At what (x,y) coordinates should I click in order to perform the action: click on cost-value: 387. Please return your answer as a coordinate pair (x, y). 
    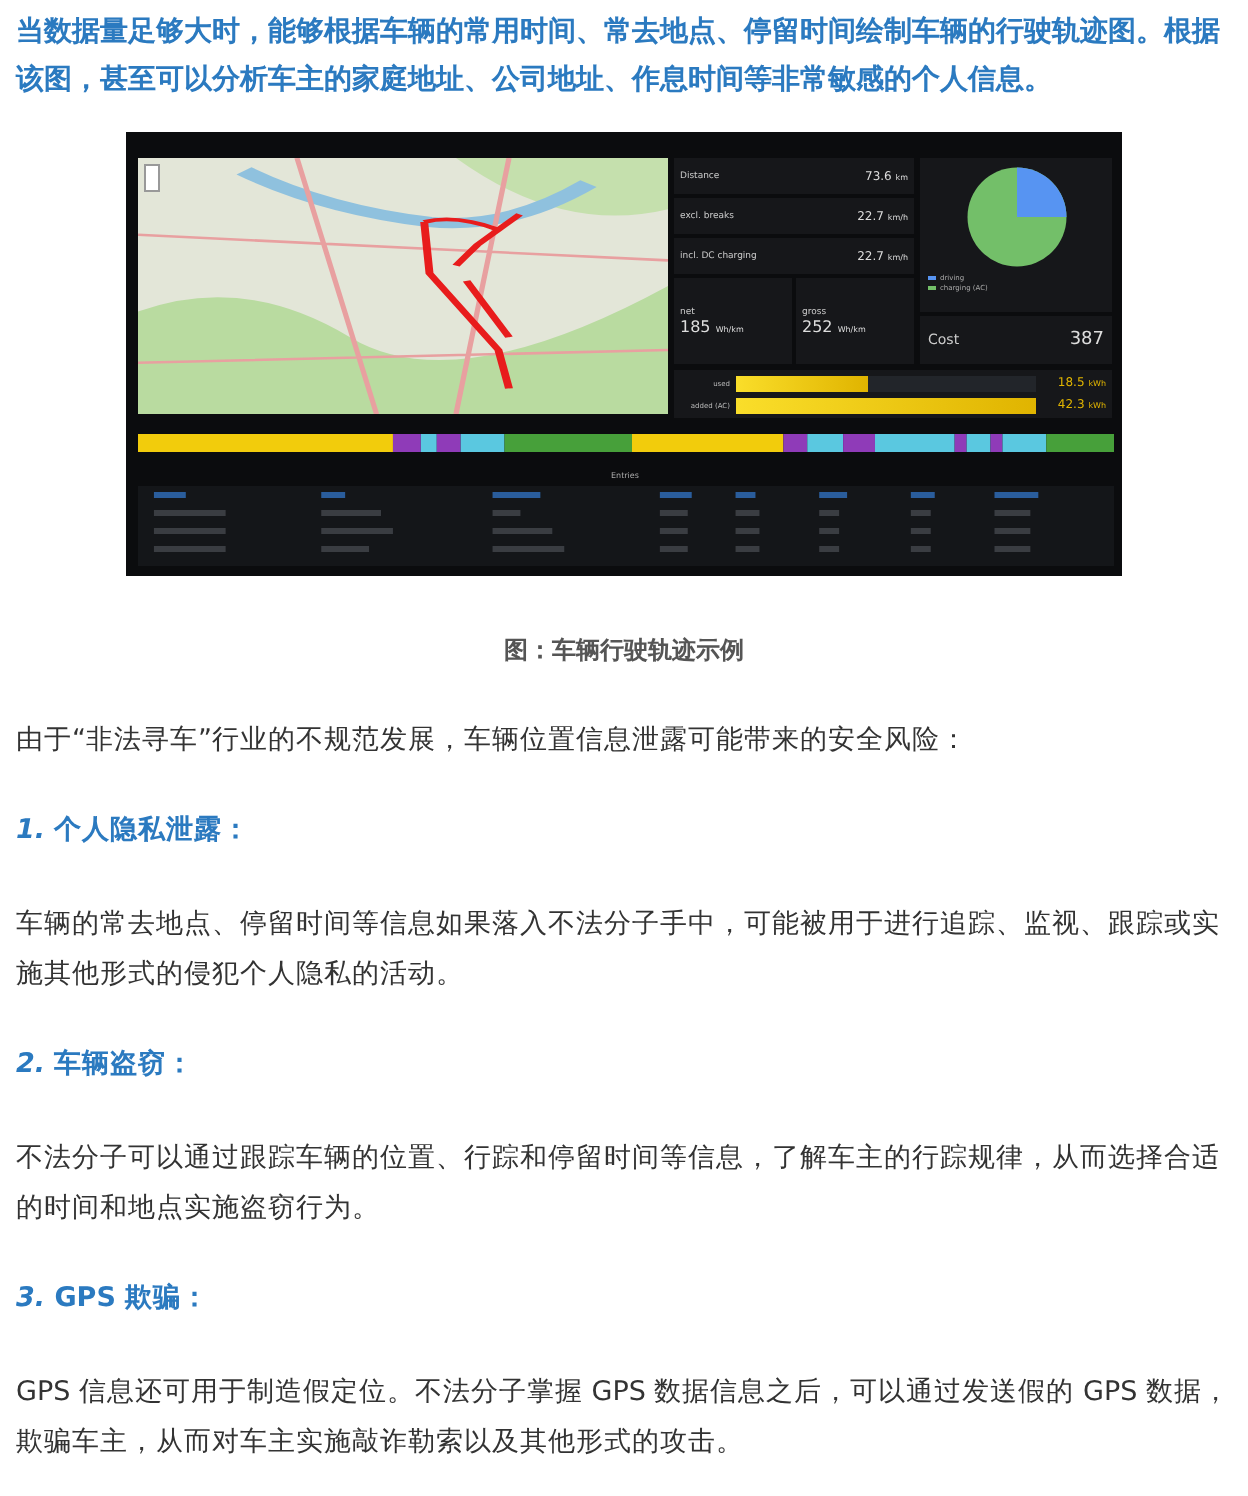
    Looking at the image, I should click on (1086, 340).